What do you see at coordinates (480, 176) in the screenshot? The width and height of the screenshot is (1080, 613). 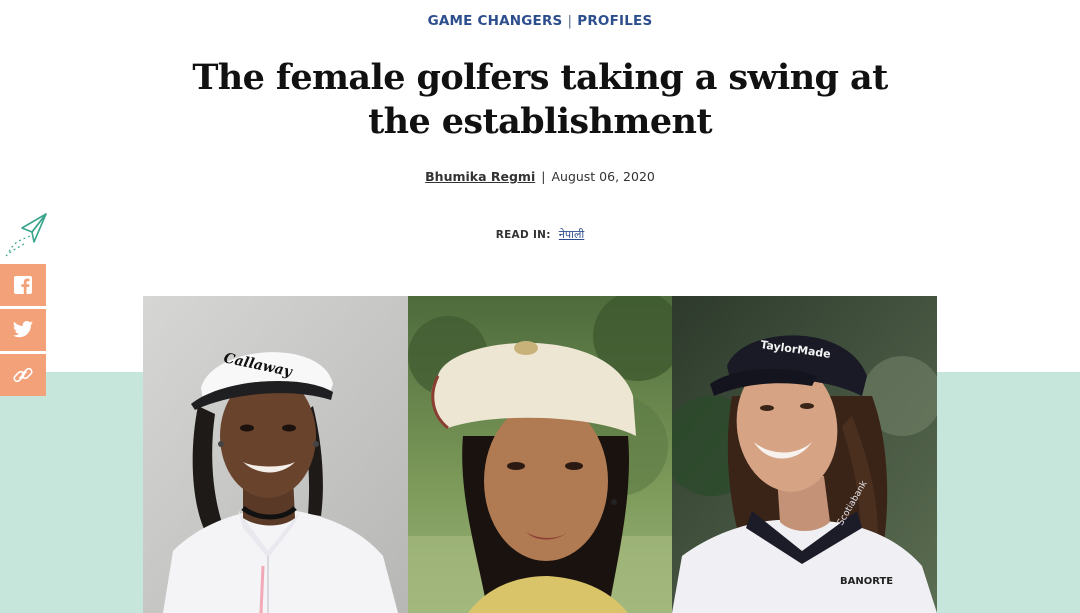 I see `author-link: Bhumika Regmi` at bounding box center [480, 176].